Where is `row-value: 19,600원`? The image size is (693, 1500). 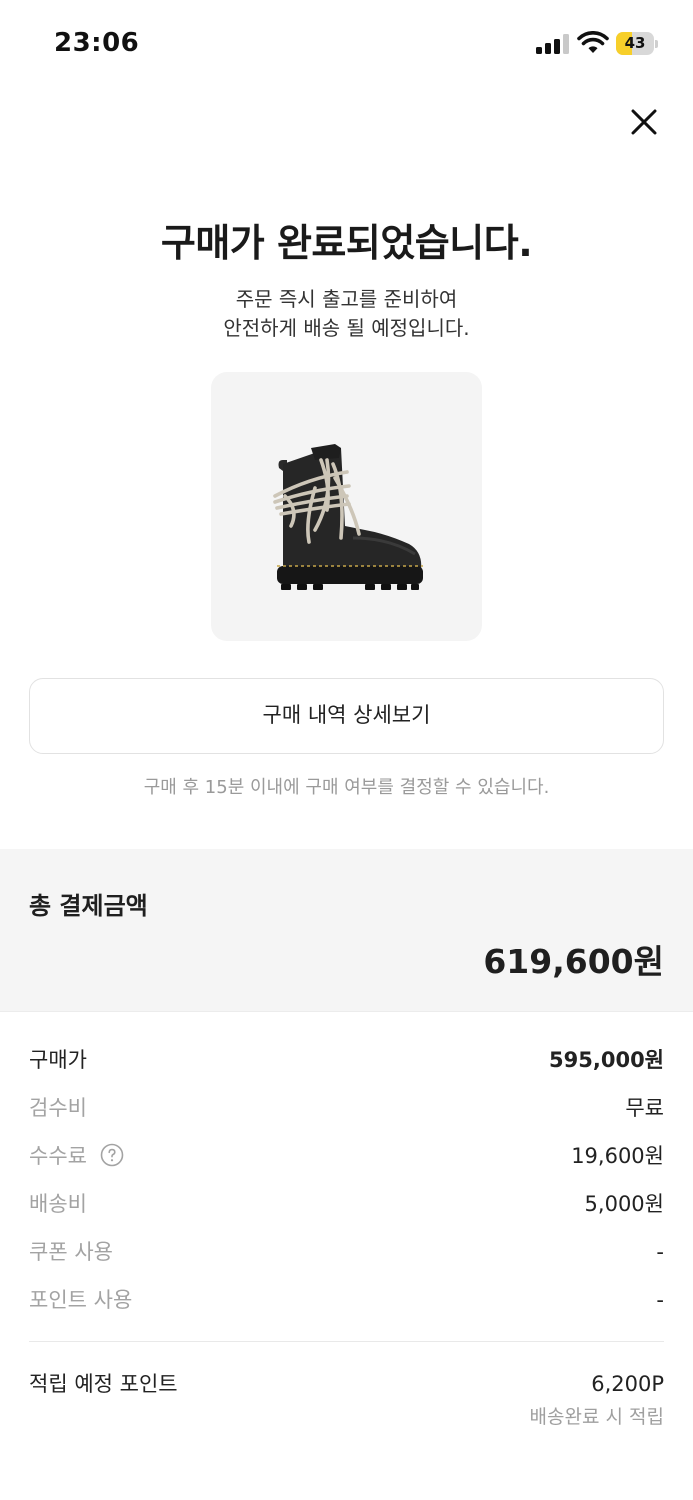 row-value: 19,600원 is located at coordinates (617, 1156).